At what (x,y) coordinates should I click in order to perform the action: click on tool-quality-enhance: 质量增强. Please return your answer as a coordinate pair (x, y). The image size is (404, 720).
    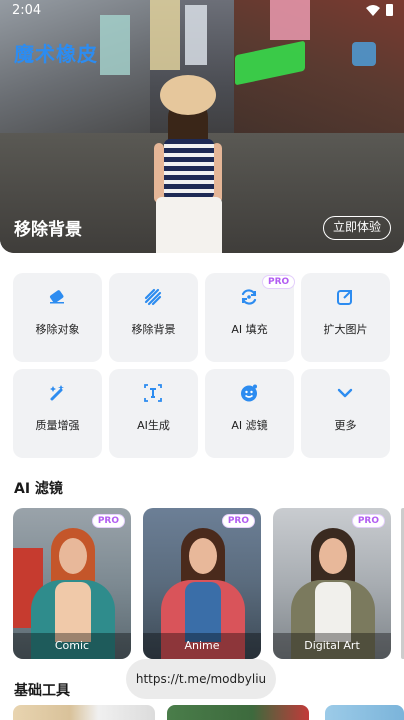
    Looking at the image, I should click on (57, 413).